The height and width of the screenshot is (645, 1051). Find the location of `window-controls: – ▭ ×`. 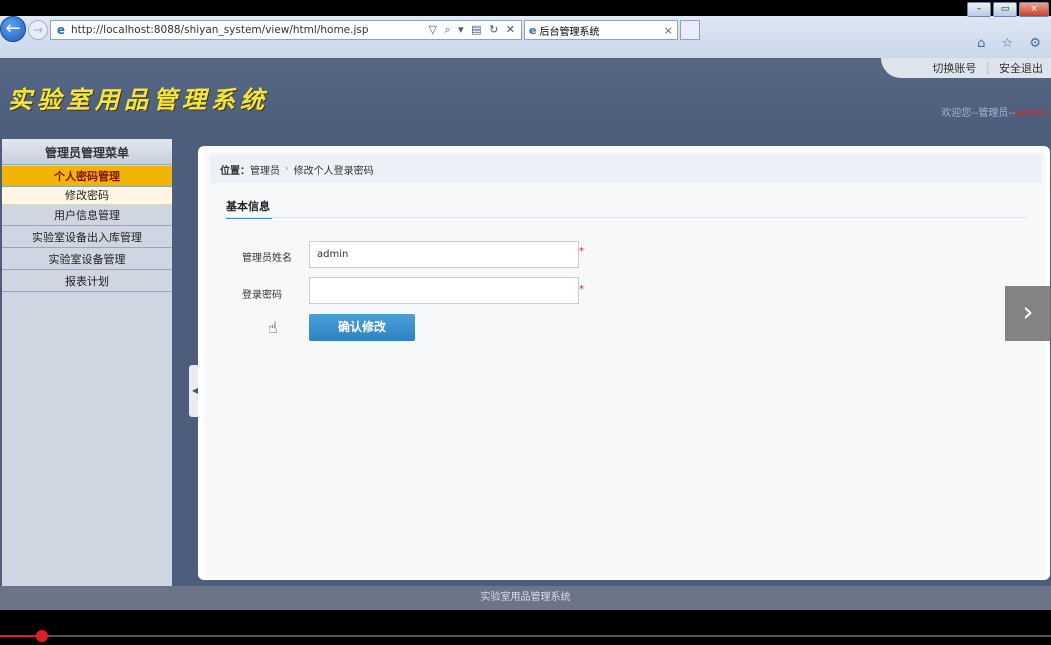

window-controls: – ▭ × is located at coordinates (1008, 9).